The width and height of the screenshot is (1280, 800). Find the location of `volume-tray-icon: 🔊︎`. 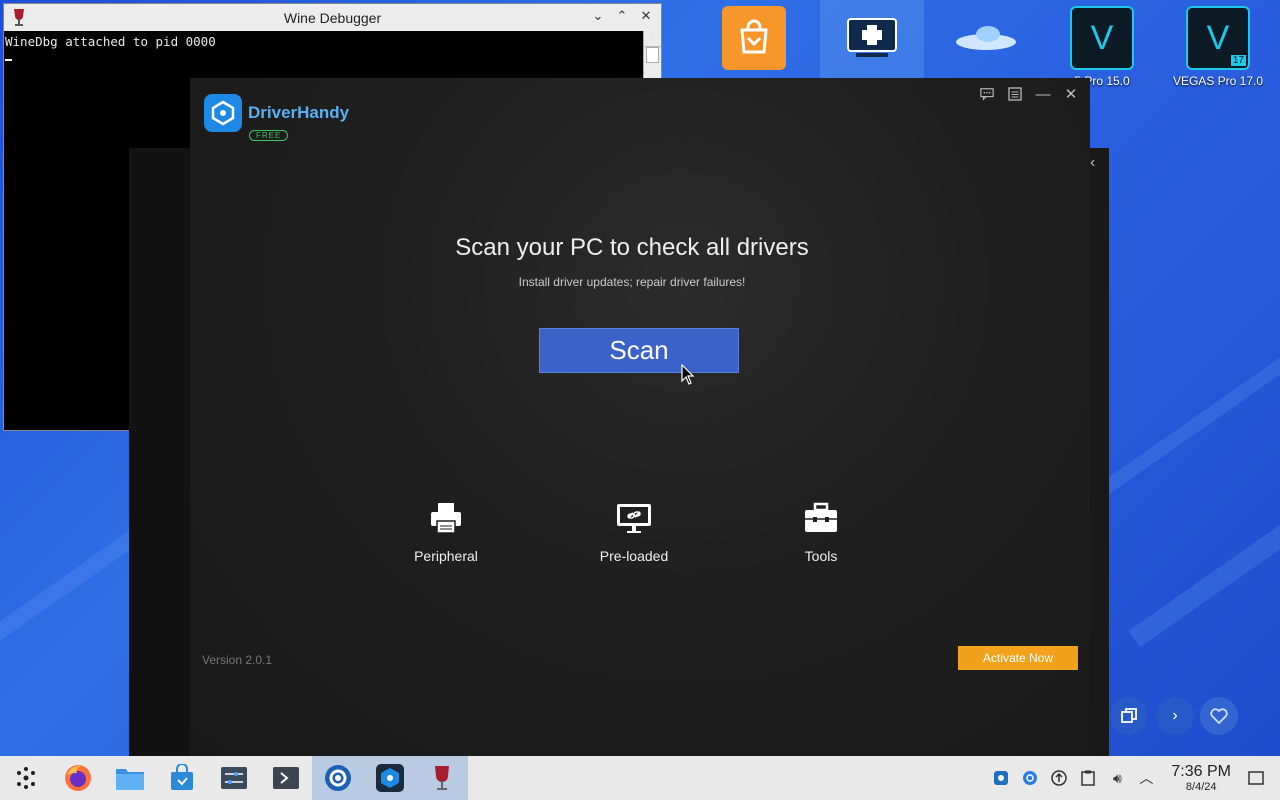

volume-tray-icon: 🔊︎ is located at coordinates (1117, 778).